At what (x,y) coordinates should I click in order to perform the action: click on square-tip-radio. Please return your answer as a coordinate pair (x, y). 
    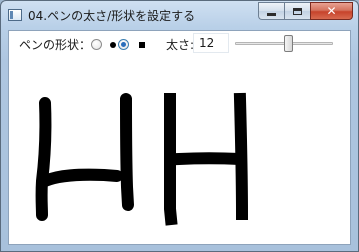
    Looking at the image, I should click on (123, 44).